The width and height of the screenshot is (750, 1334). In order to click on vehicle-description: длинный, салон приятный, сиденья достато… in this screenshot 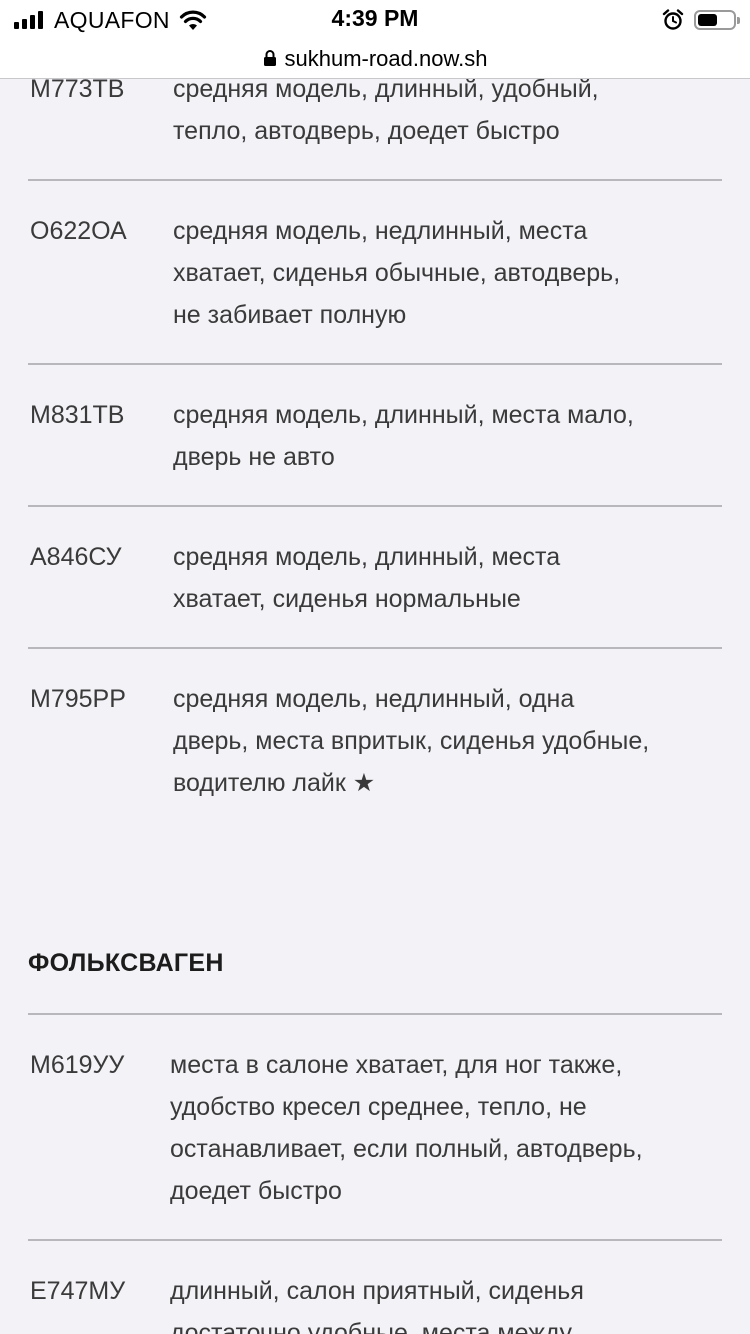, I will do `click(377, 1305)`.